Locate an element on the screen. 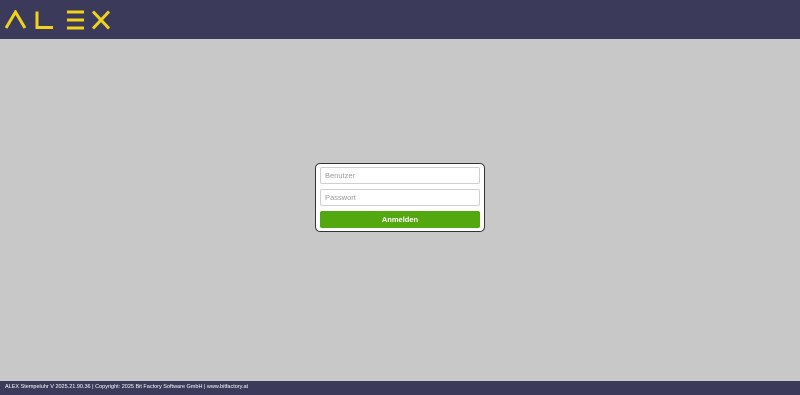 This screenshot has height=395, width=800. login-form: Anmelden is located at coordinates (400, 197).